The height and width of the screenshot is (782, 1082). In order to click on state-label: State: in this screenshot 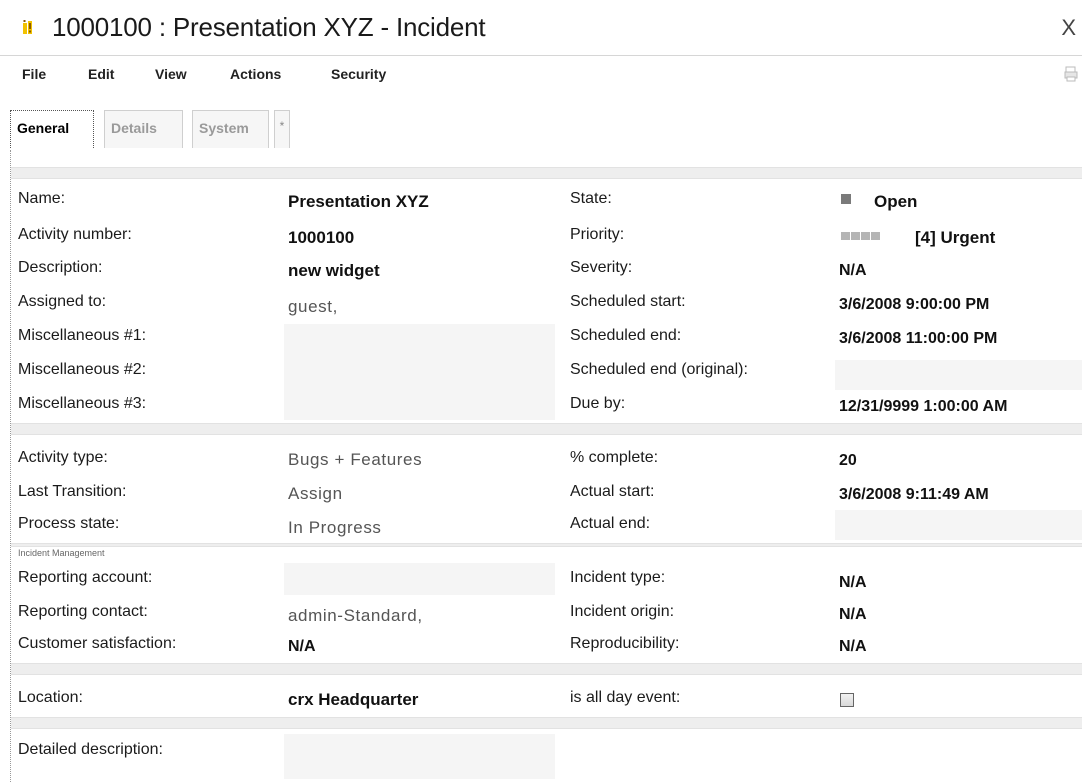, I will do `click(591, 198)`.